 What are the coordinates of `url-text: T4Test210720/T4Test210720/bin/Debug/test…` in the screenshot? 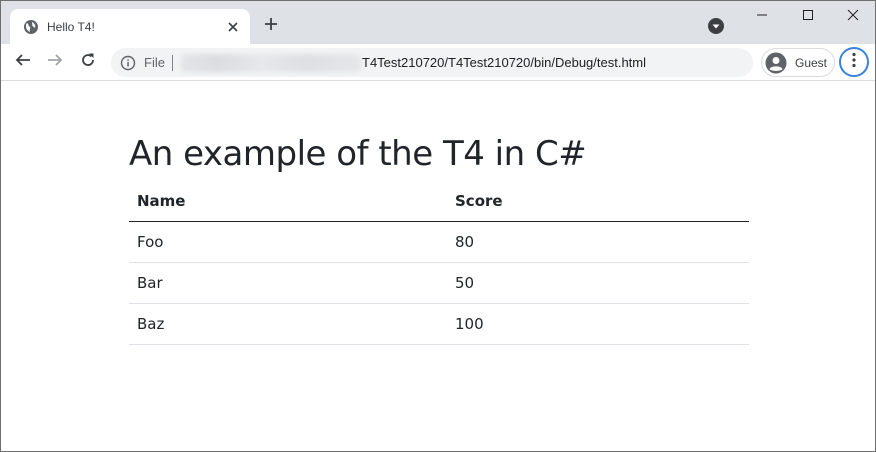 It's located at (504, 62).